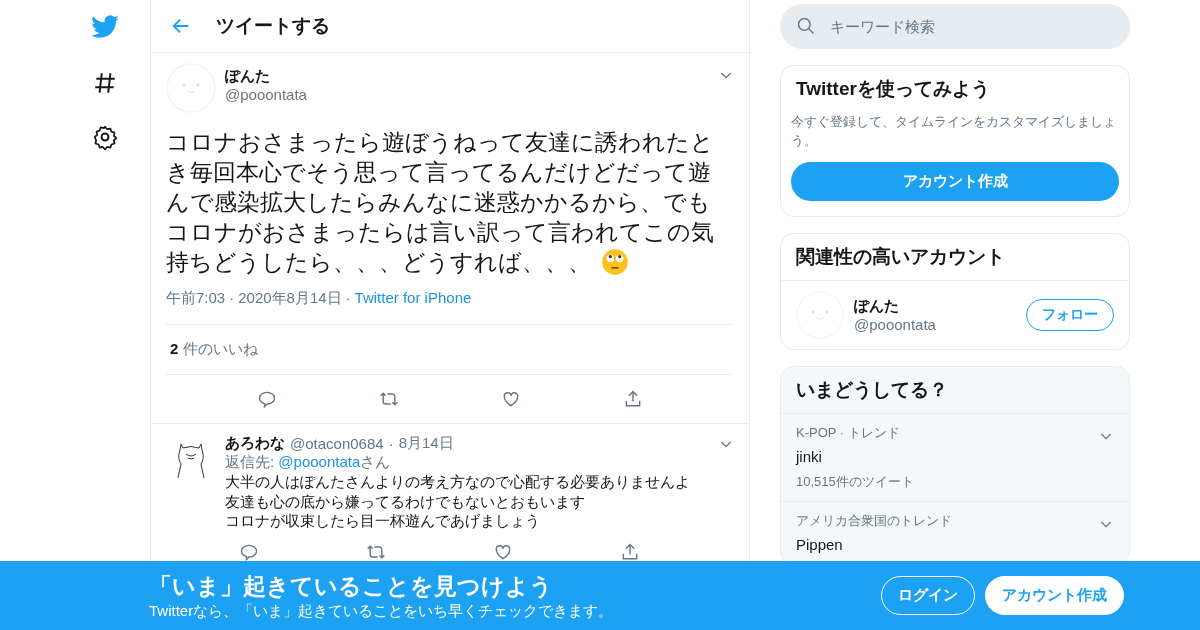 The width and height of the screenshot is (1200, 630). What do you see at coordinates (440, 142) in the screenshot?
I see `tweet-text-line: コロナおさまったら遊ぼうねって友達に誘われたと` at bounding box center [440, 142].